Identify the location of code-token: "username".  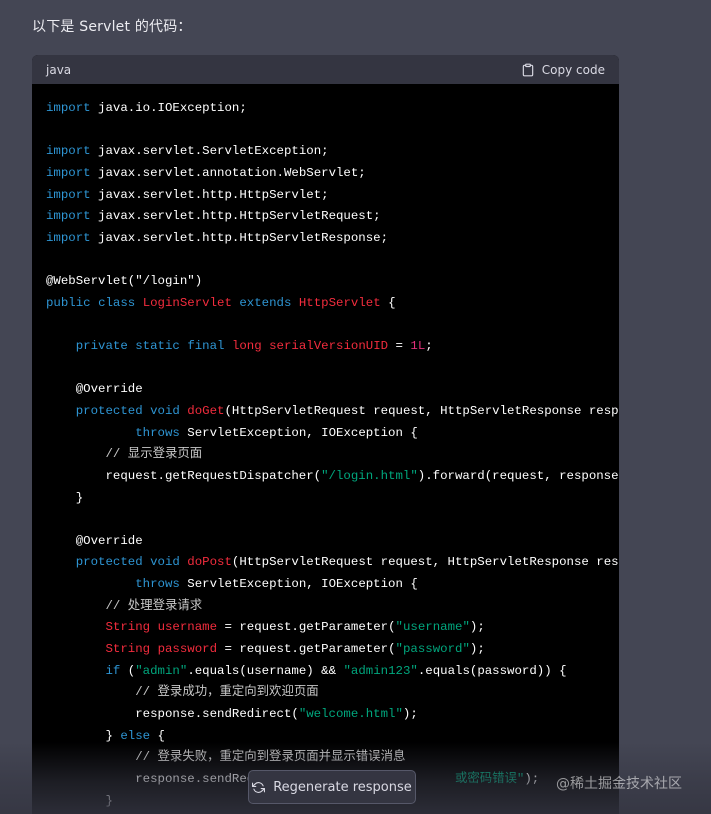
(432, 627).